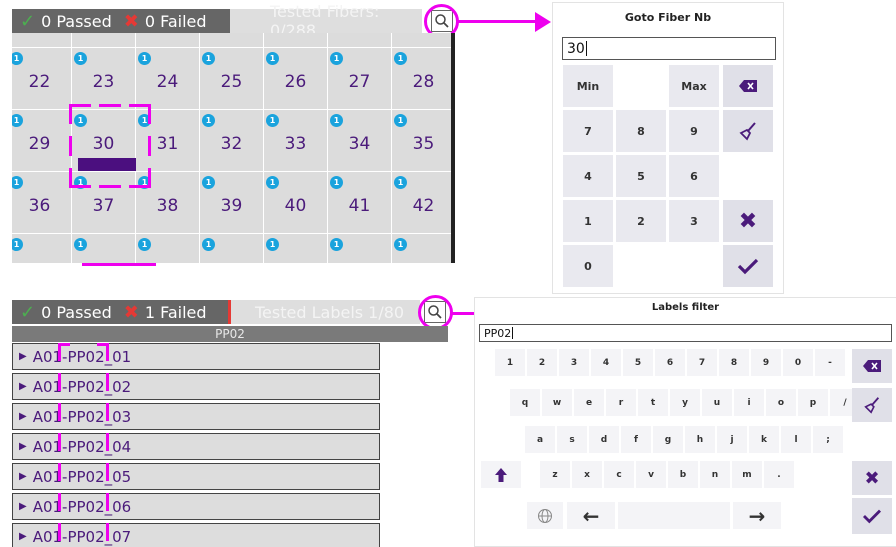 The width and height of the screenshot is (896, 547). What do you see at coordinates (42, 141) in the screenshot?
I see `fiber-cell: 1 29` at bounding box center [42, 141].